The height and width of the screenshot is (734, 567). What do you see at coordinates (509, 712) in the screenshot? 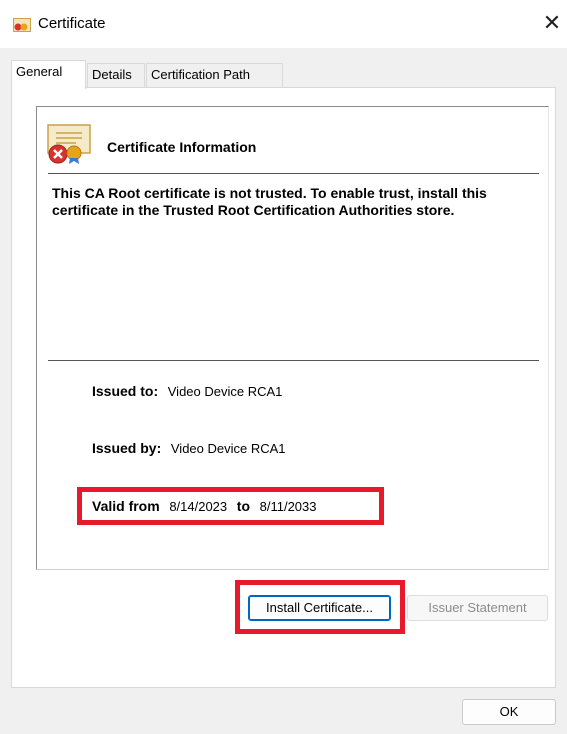
I see `ok-button: OK` at bounding box center [509, 712].